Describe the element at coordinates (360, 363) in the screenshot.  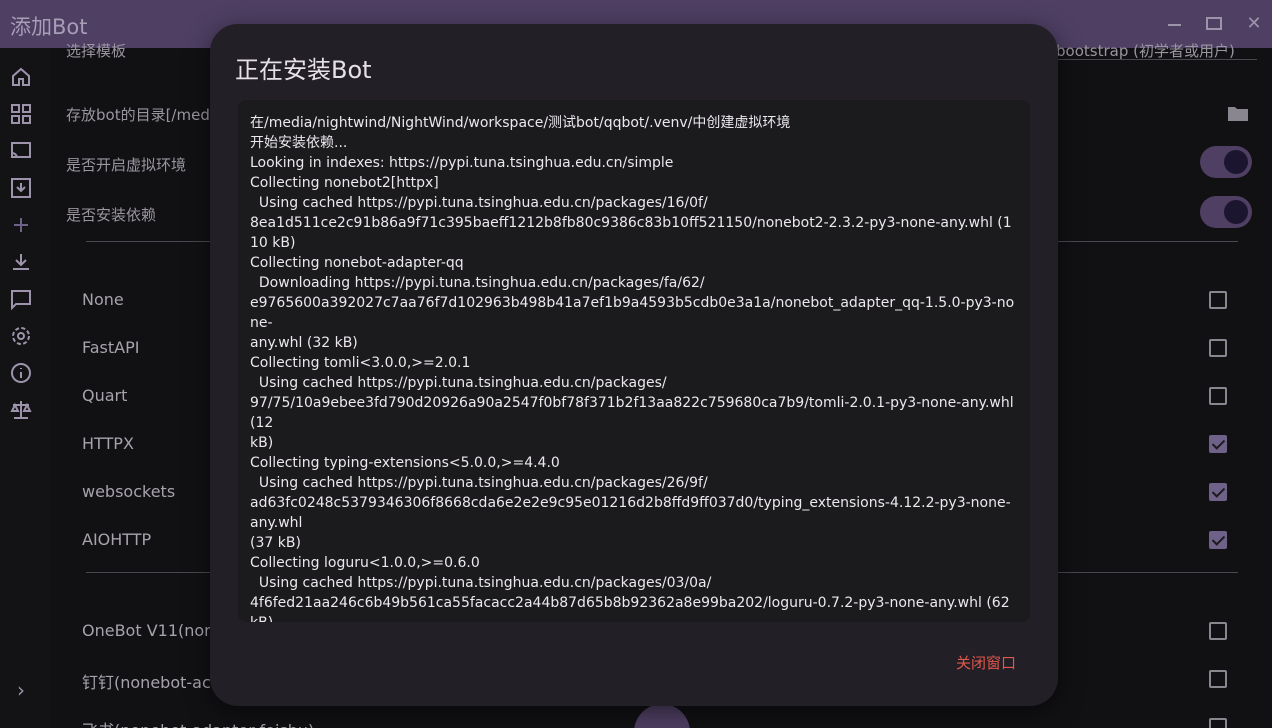
I see `log-line: Collecting tomli<3.0.0,>=2.0.1` at that location.